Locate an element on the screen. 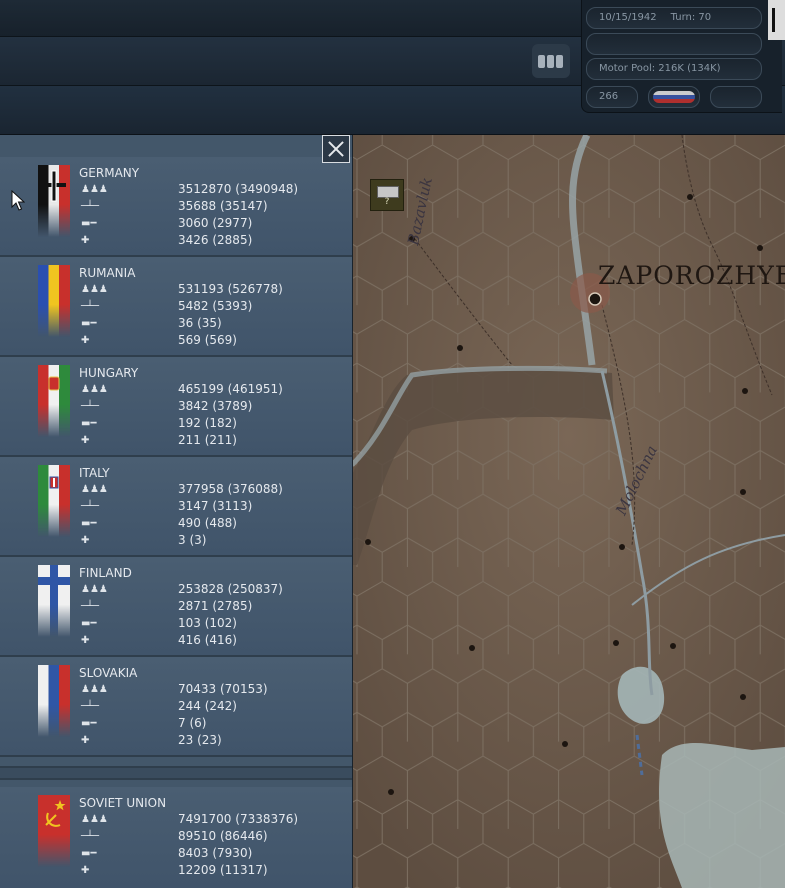 The image size is (785, 888). tanks-value: 36 (35) is located at coordinates (200, 323).